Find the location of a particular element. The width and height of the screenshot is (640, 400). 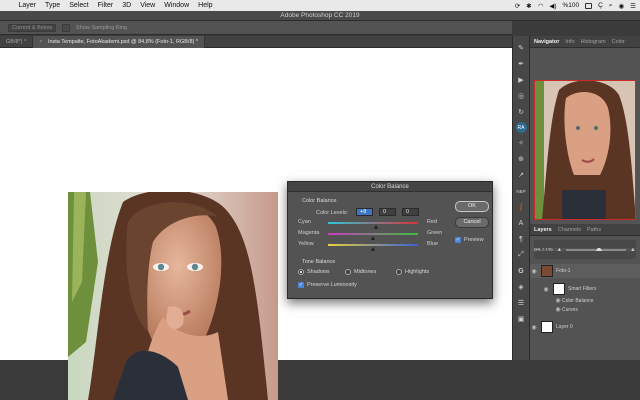

menu-type: Type is located at coordinates (53, 5).